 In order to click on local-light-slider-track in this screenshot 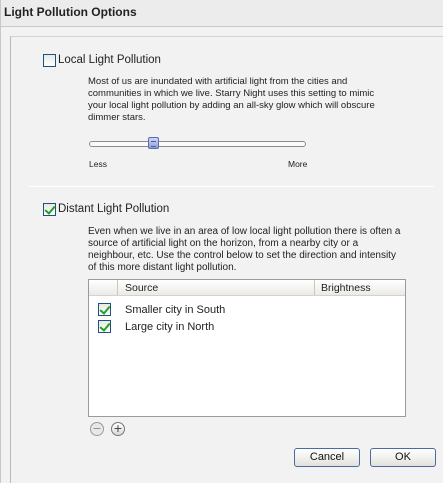, I will do `click(197, 144)`.